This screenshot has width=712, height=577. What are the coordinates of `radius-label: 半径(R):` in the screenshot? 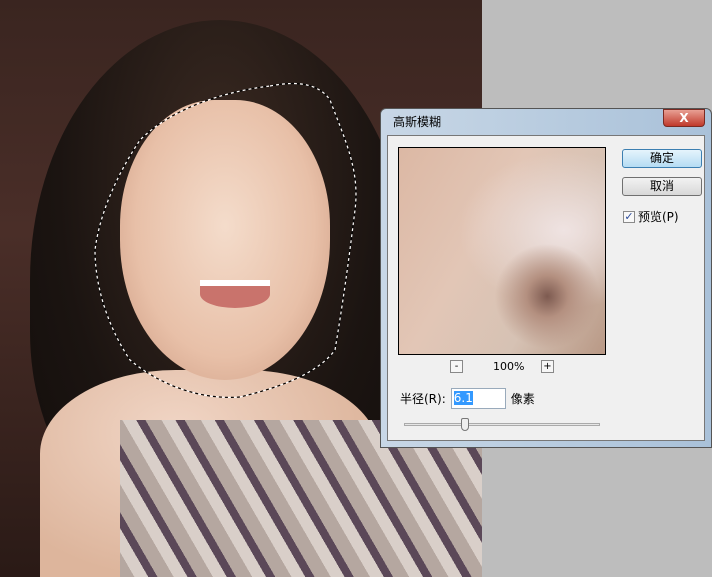 It's located at (423, 399).